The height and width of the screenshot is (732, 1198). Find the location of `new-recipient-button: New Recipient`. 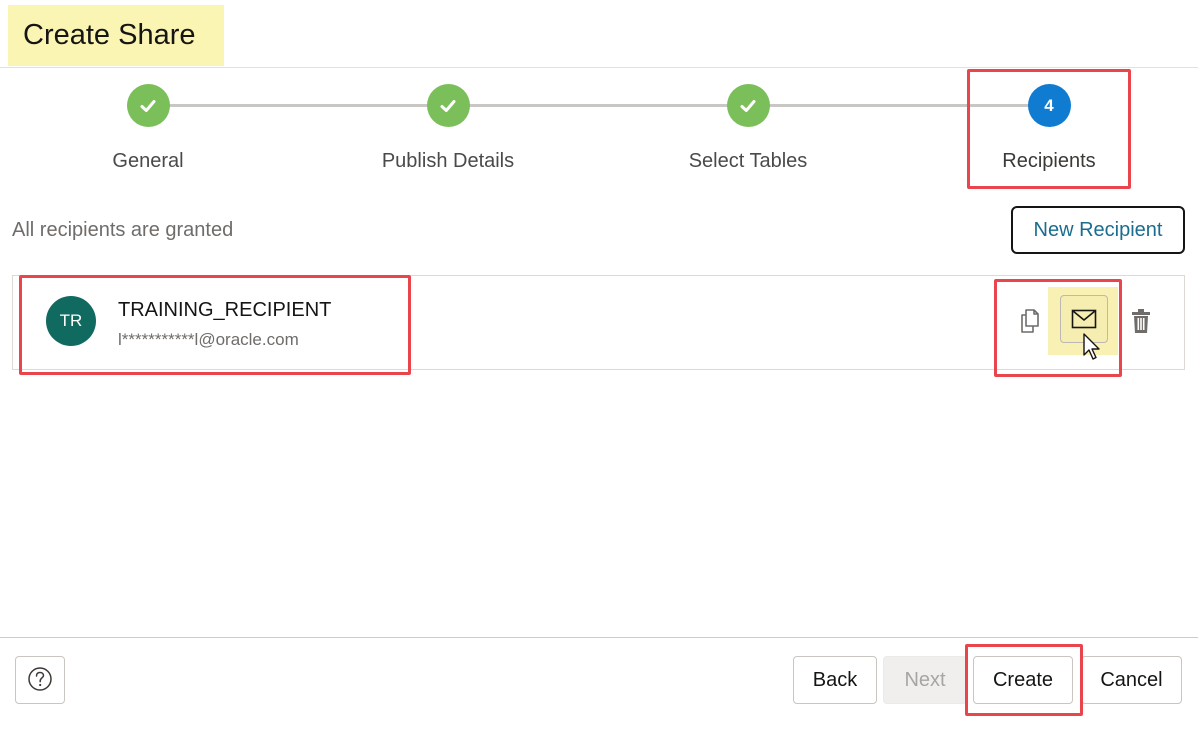

new-recipient-button: New Recipient is located at coordinates (1098, 230).